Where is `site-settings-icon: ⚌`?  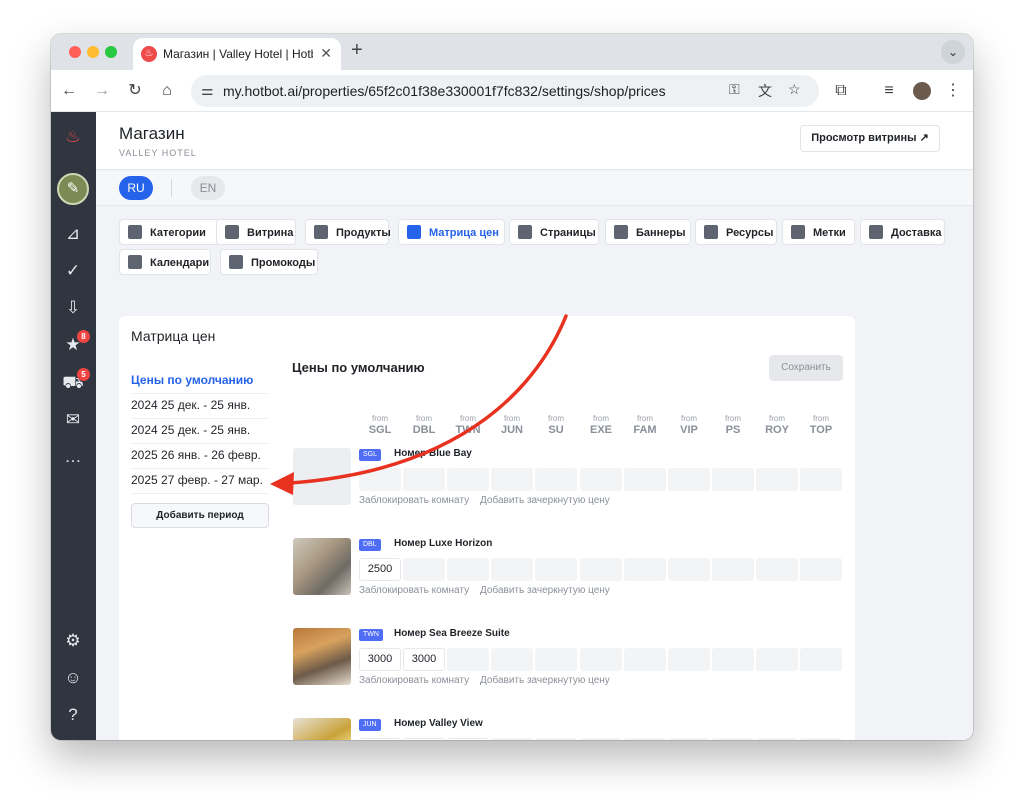 site-settings-icon: ⚌ is located at coordinates (207, 90).